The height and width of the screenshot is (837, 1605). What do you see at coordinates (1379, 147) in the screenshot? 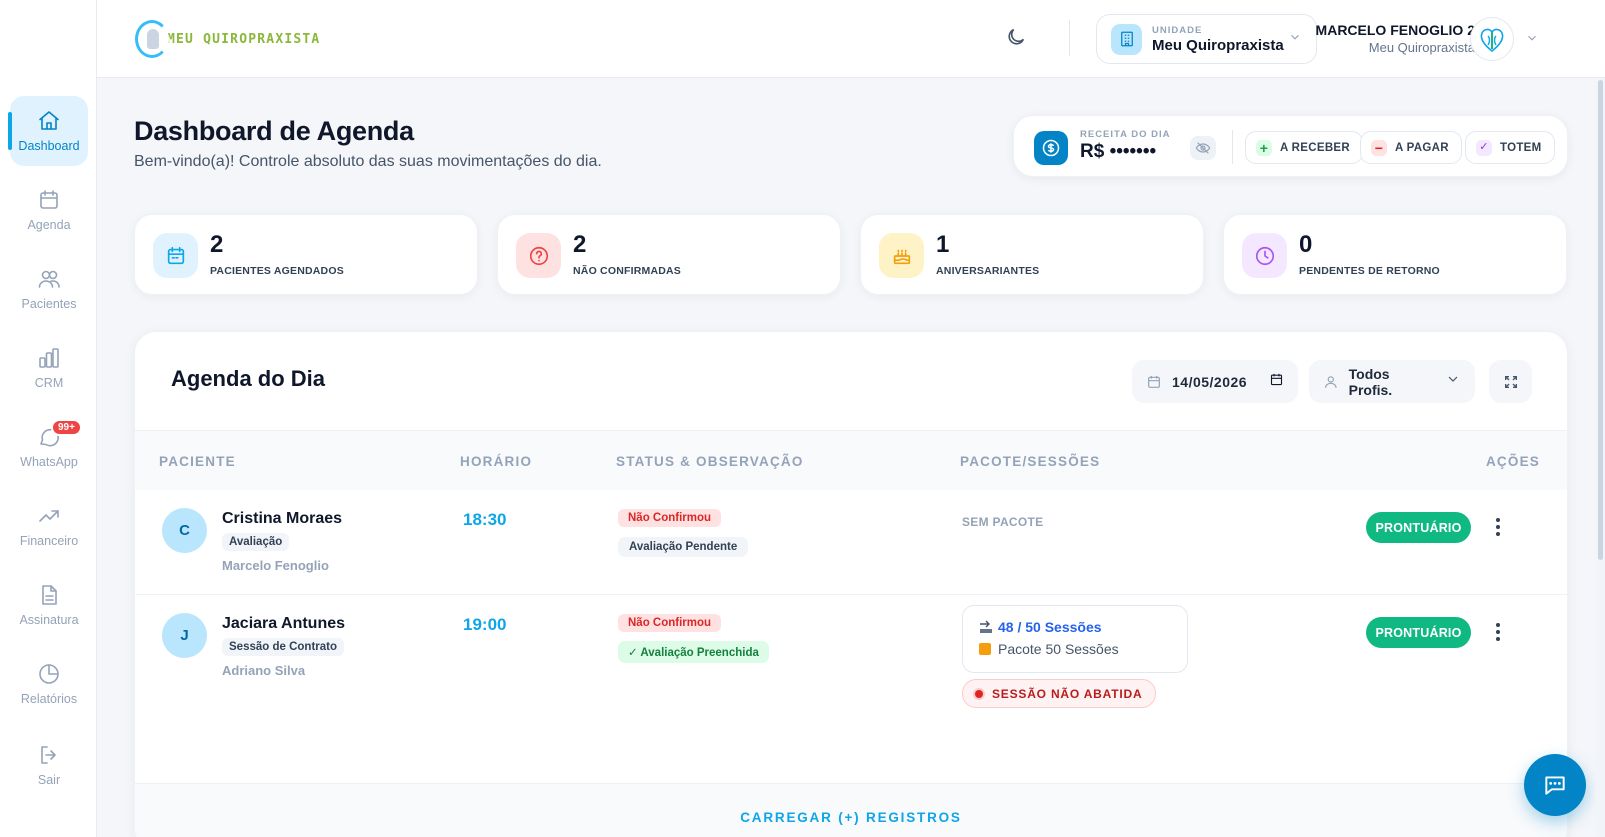
I see `minus-icon: −` at bounding box center [1379, 147].